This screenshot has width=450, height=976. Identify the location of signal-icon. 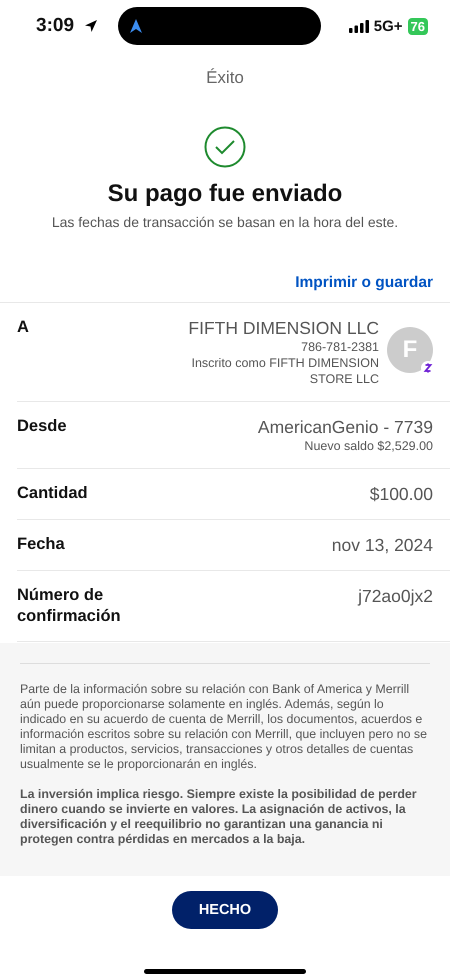
(358, 26).